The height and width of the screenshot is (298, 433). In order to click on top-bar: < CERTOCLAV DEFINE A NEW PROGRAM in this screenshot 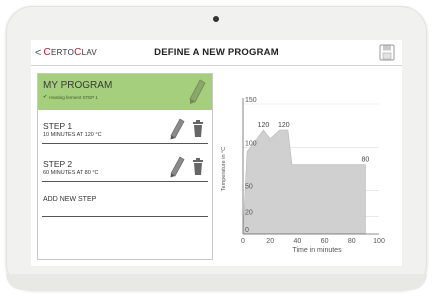, I will do `click(216, 53)`.